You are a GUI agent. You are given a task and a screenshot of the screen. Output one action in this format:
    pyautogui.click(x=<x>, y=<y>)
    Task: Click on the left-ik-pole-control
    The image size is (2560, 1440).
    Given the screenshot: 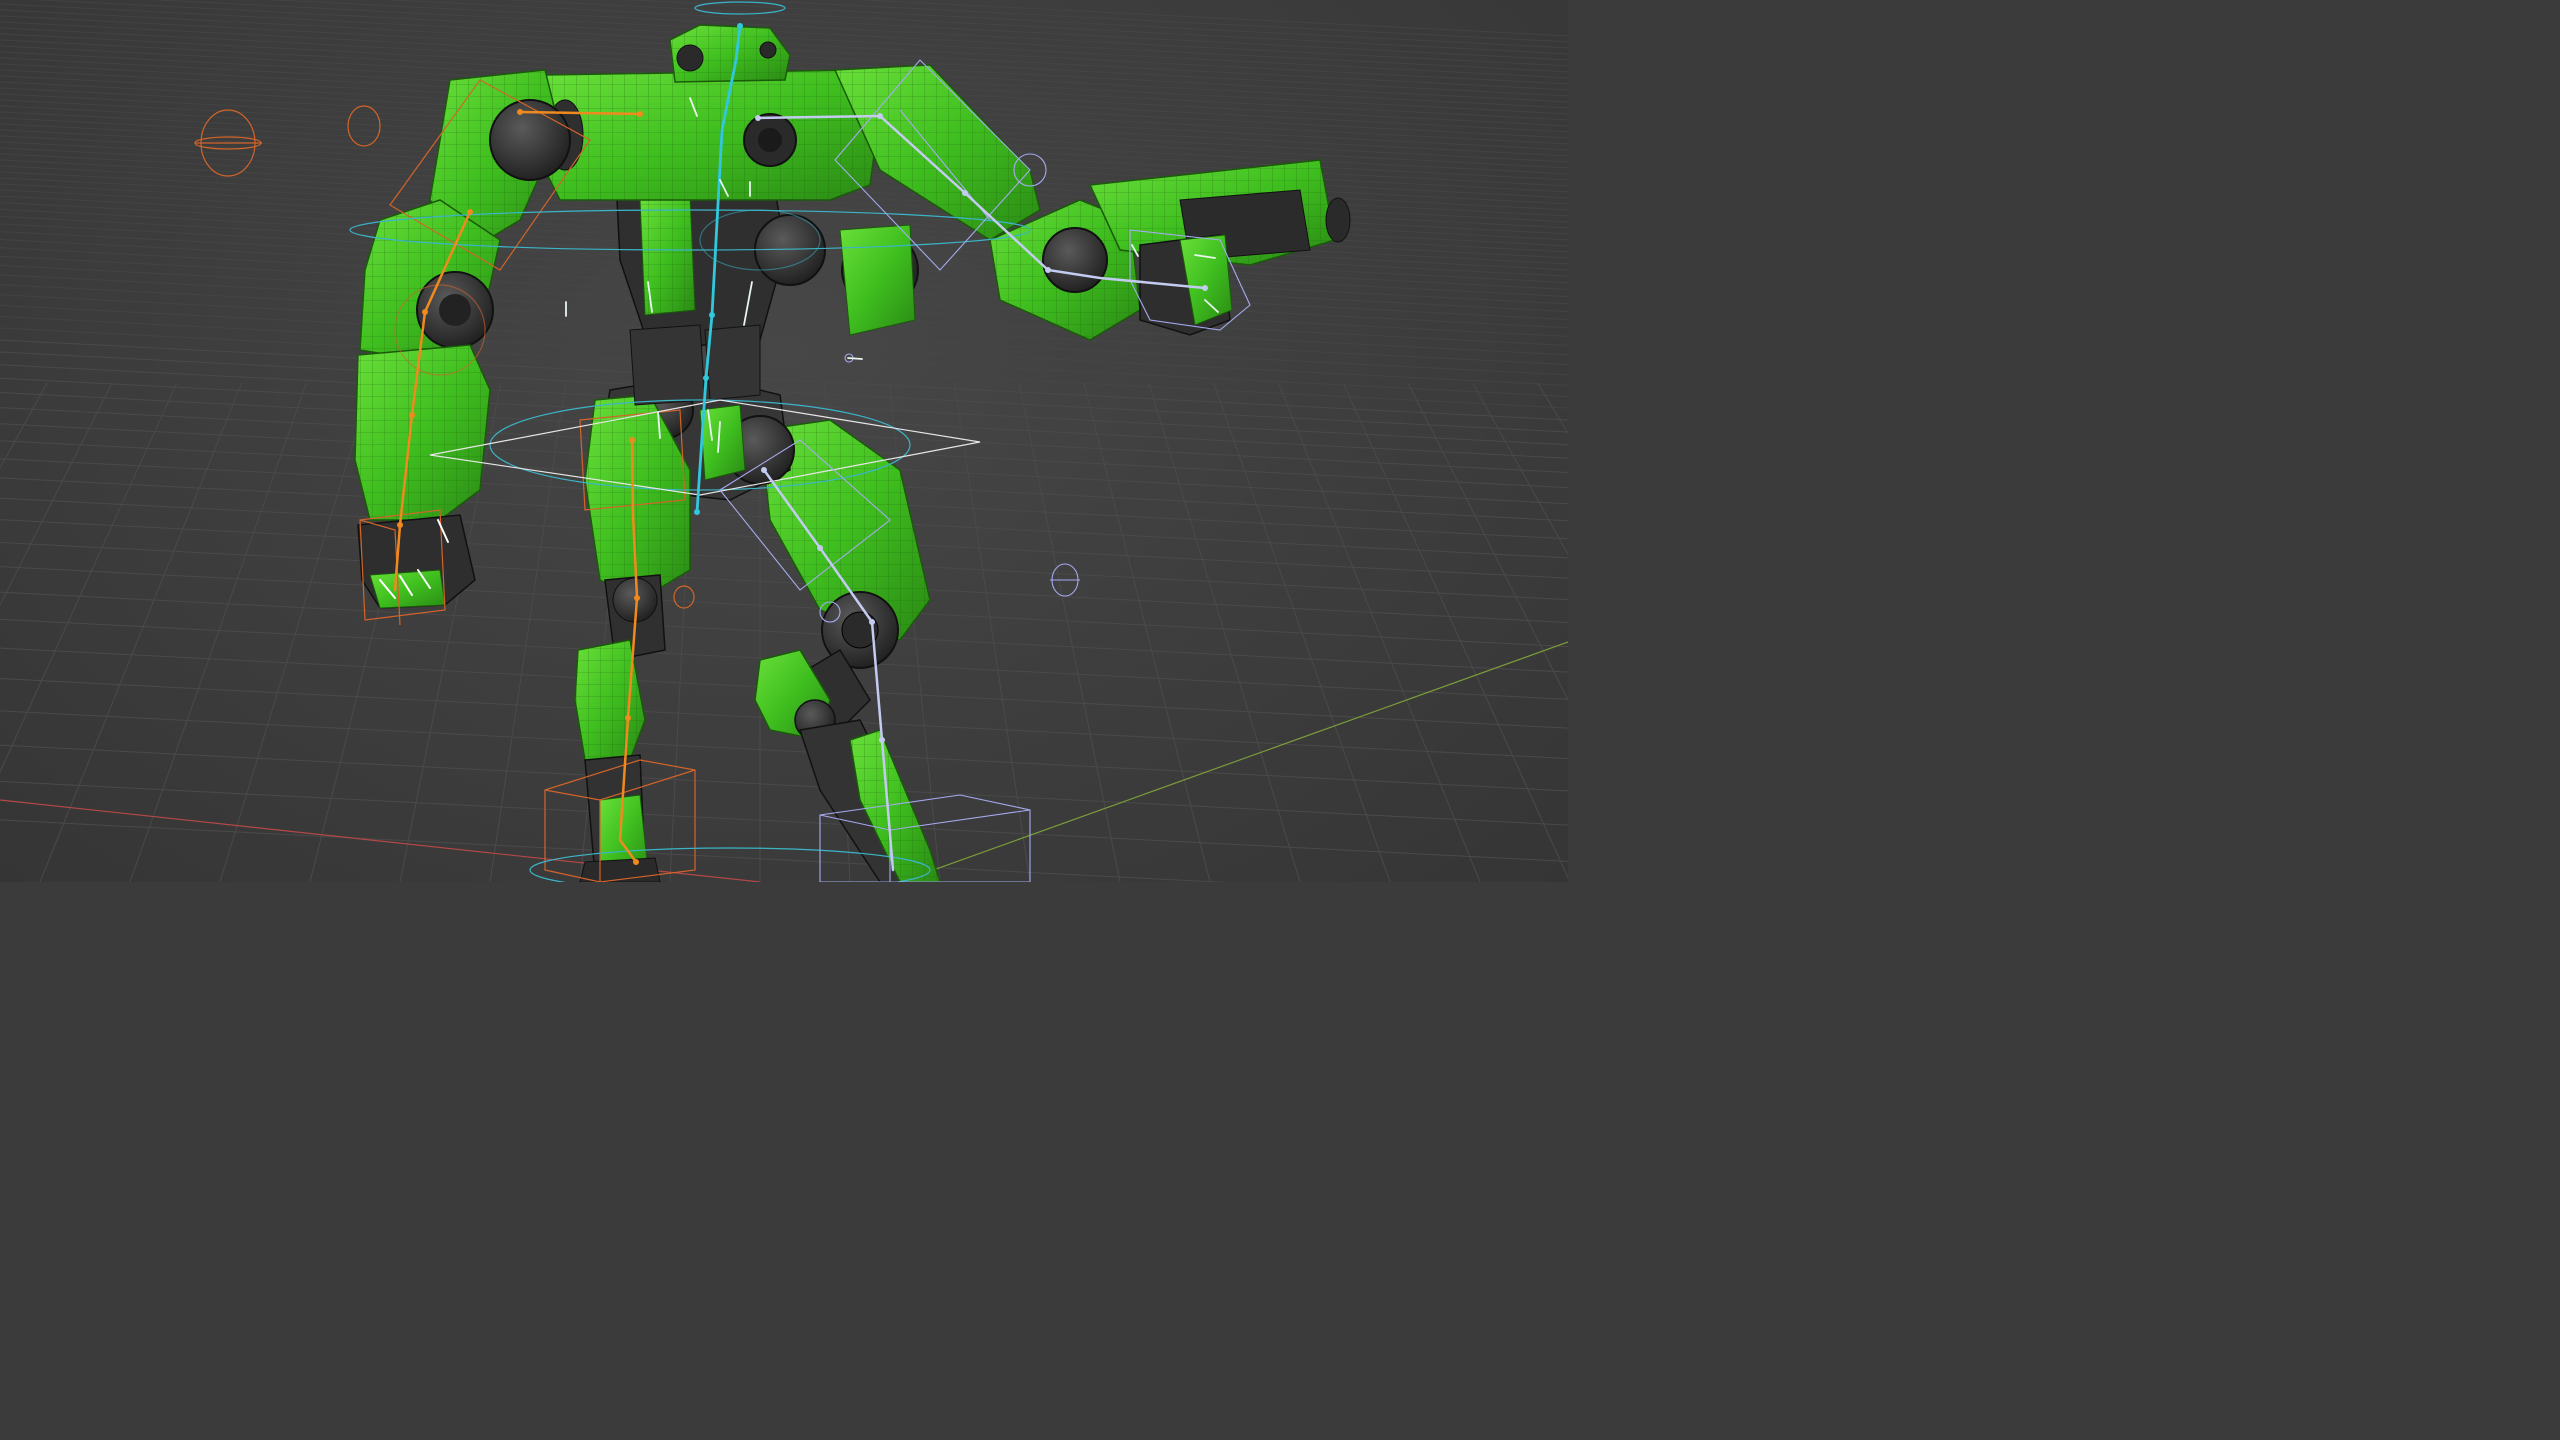 What is the action you would take?
    pyautogui.click(x=228, y=143)
    